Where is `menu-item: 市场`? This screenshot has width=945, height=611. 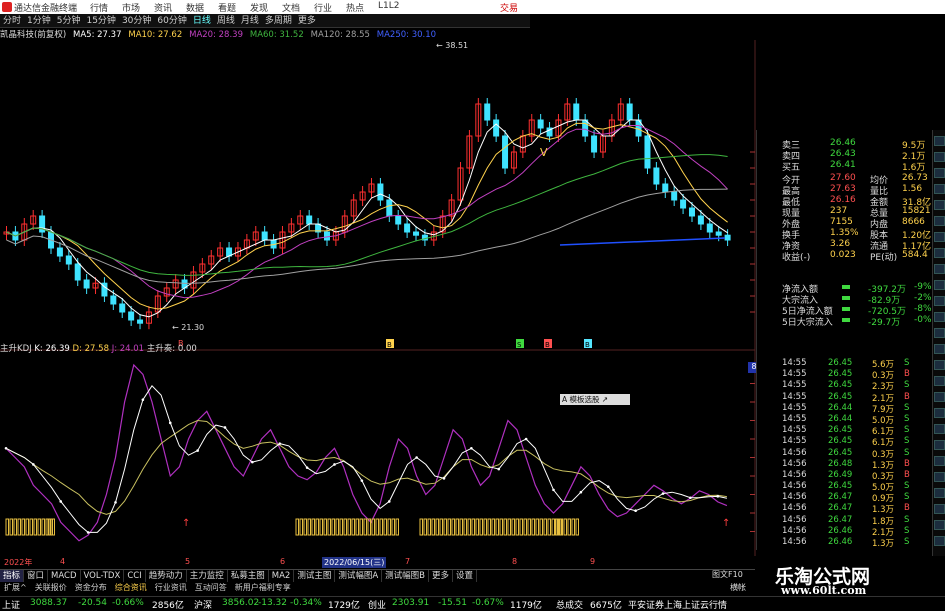
menu-item: 市场 is located at coordinates (138, 7).